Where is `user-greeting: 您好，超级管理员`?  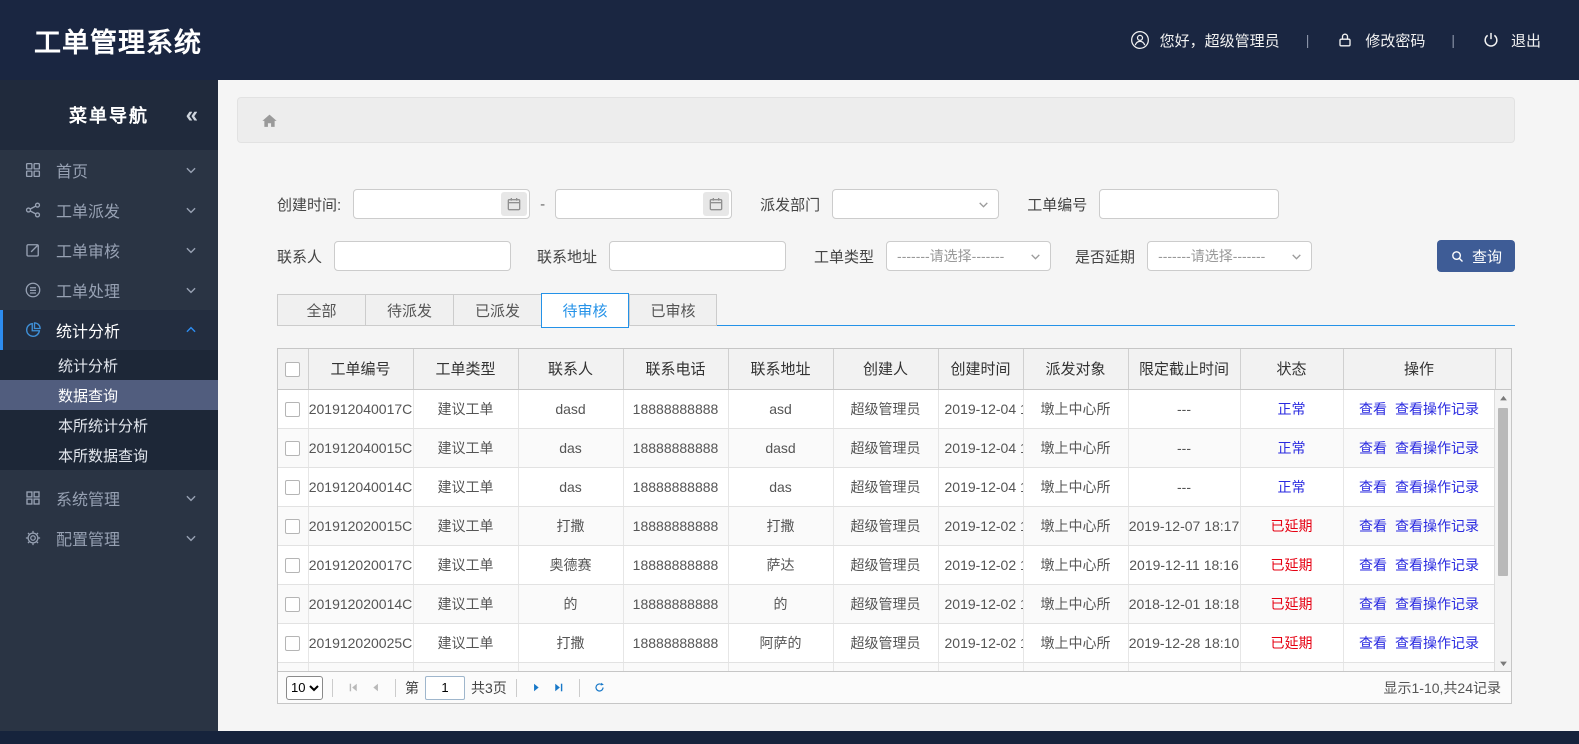 user-greeting: 您好，超级管理员 is located at coordinates (1205, 40).